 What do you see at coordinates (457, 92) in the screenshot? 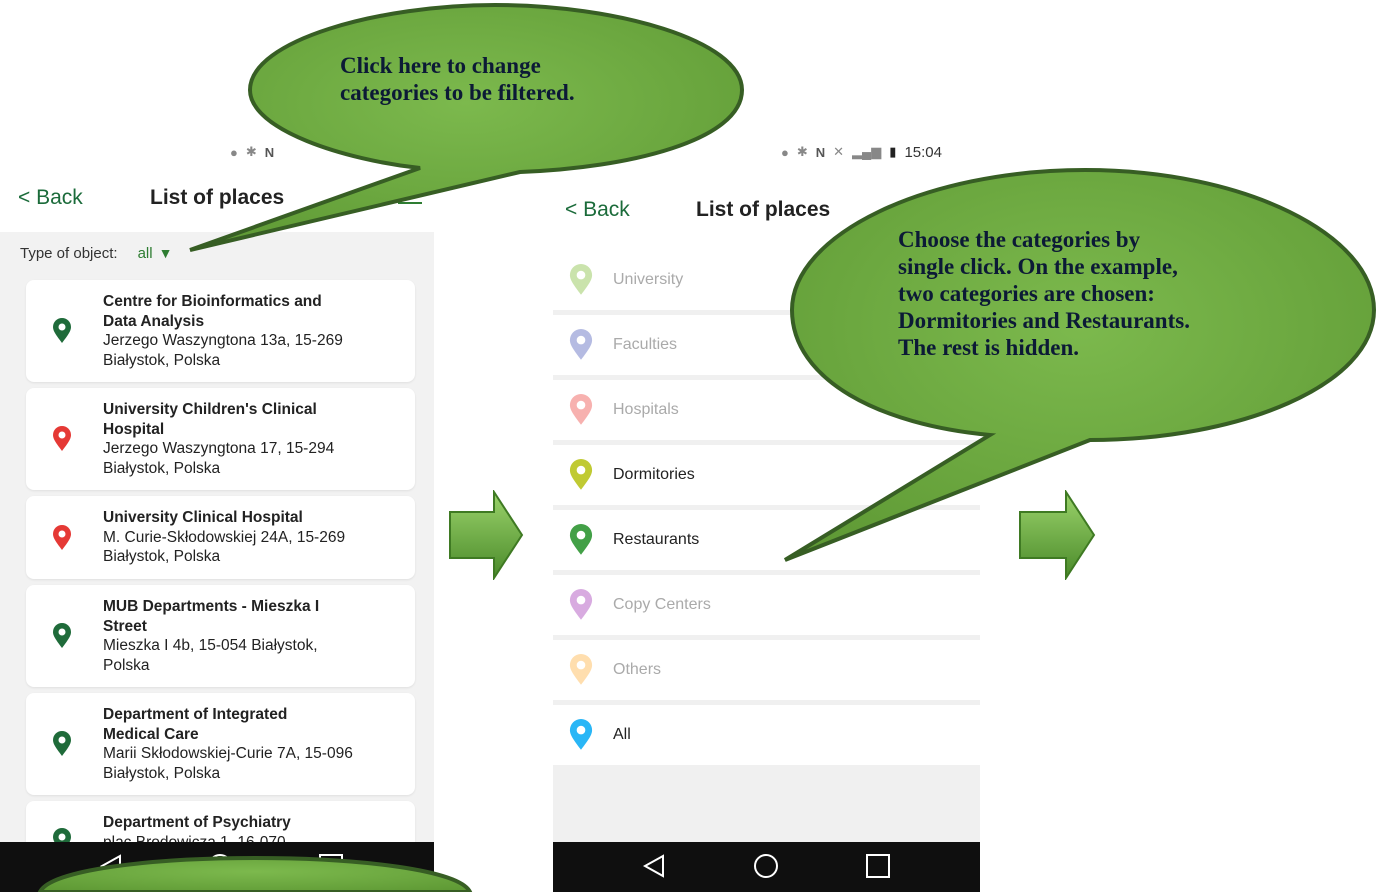
I see `callout-line: categories to be filtered.` at bounding box center [457, 92].